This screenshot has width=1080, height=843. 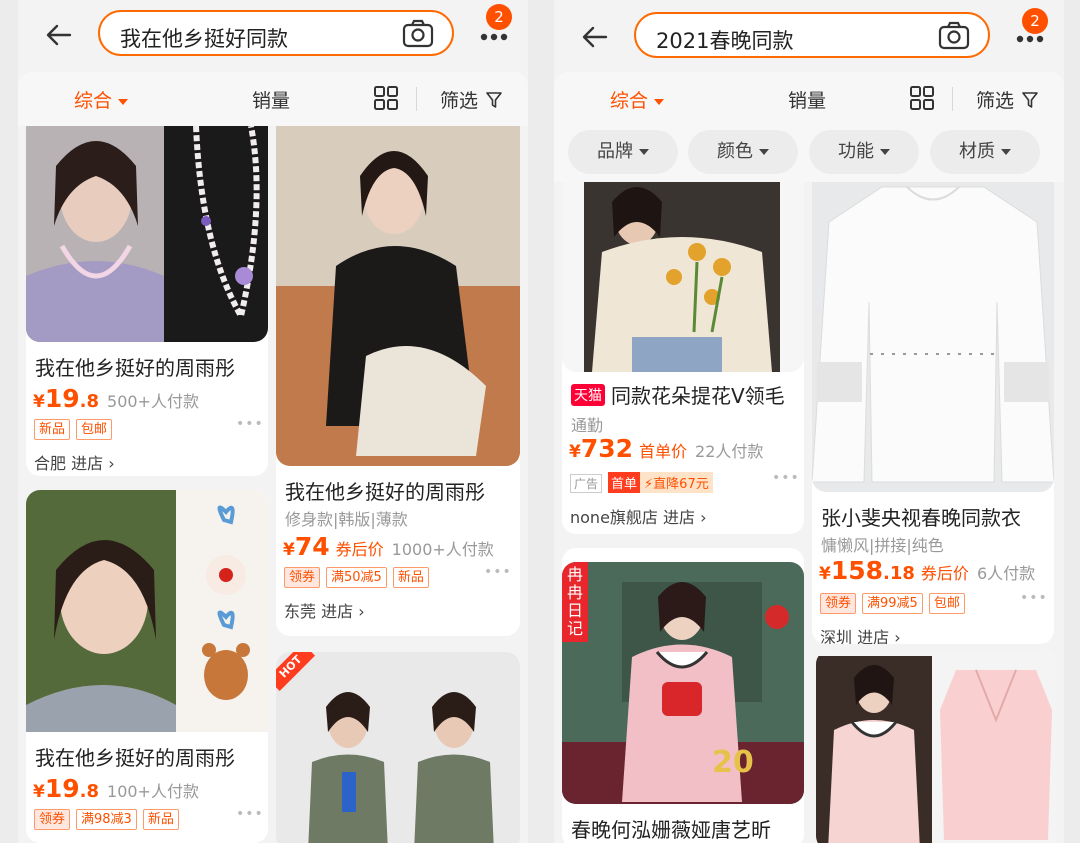 I want to click on sold-count: 100+人付款, so click(x=153, y=791).